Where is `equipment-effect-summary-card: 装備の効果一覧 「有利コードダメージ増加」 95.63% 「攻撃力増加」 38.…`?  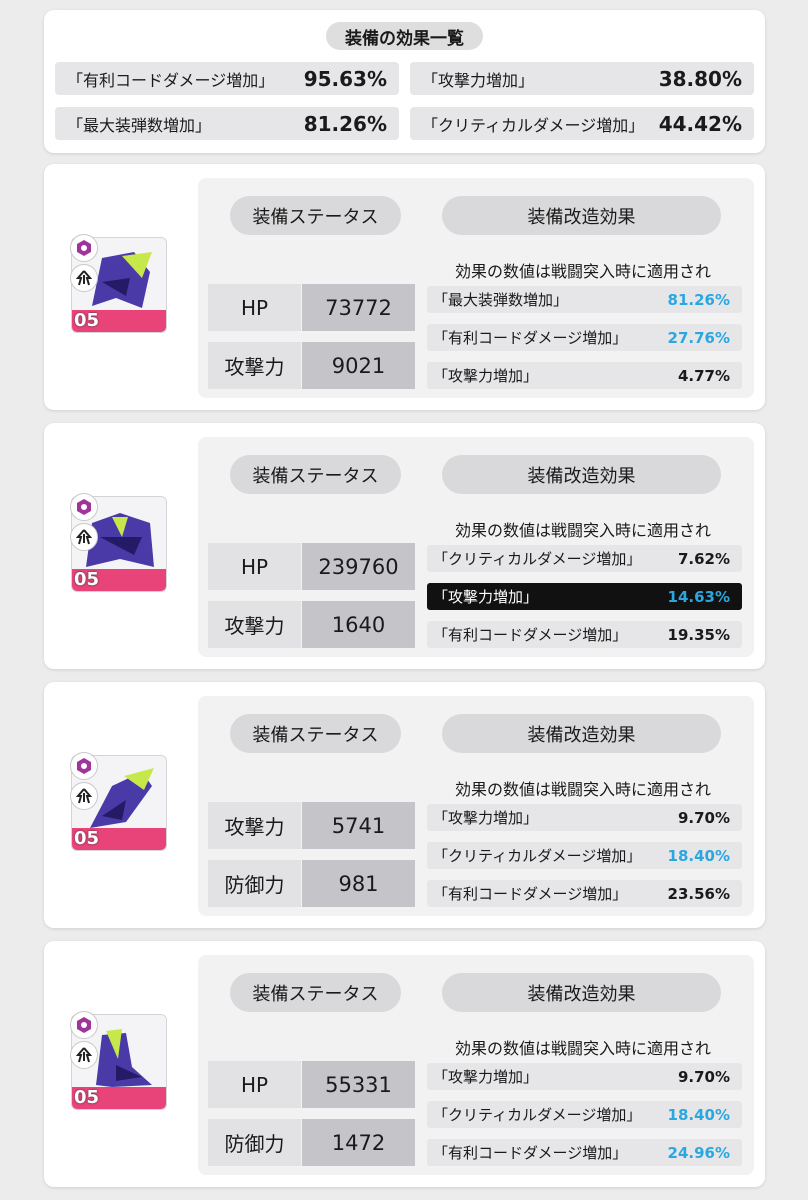 equipment-effect-summary-card: 装備の効果一覧 「有利コードダメージ増加」 95.63% 「攻撃力増加」 38.… is located at coordinates (404, 81).